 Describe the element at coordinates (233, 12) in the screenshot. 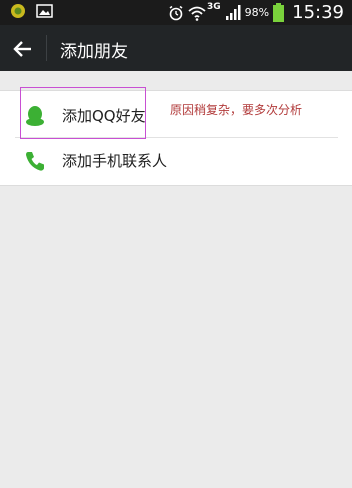

I see `signal-strength-icon` at that location.